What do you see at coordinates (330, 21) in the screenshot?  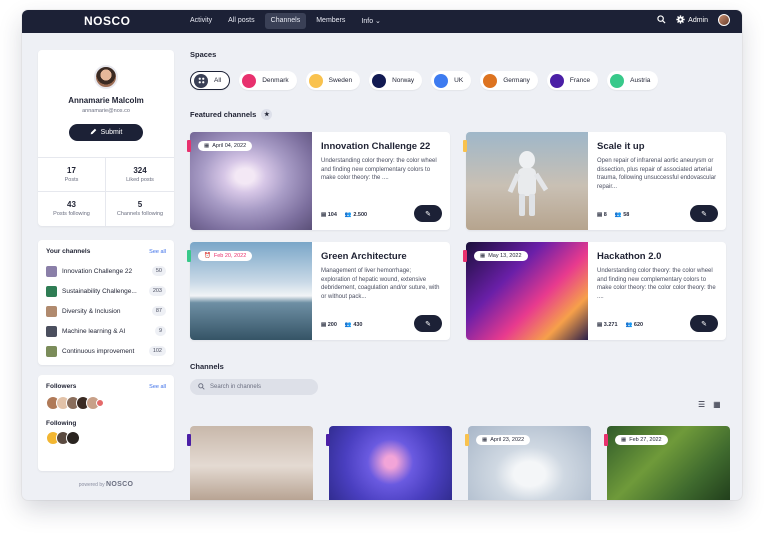 I see `nav-members: Members` at bounding box center [330, 21].